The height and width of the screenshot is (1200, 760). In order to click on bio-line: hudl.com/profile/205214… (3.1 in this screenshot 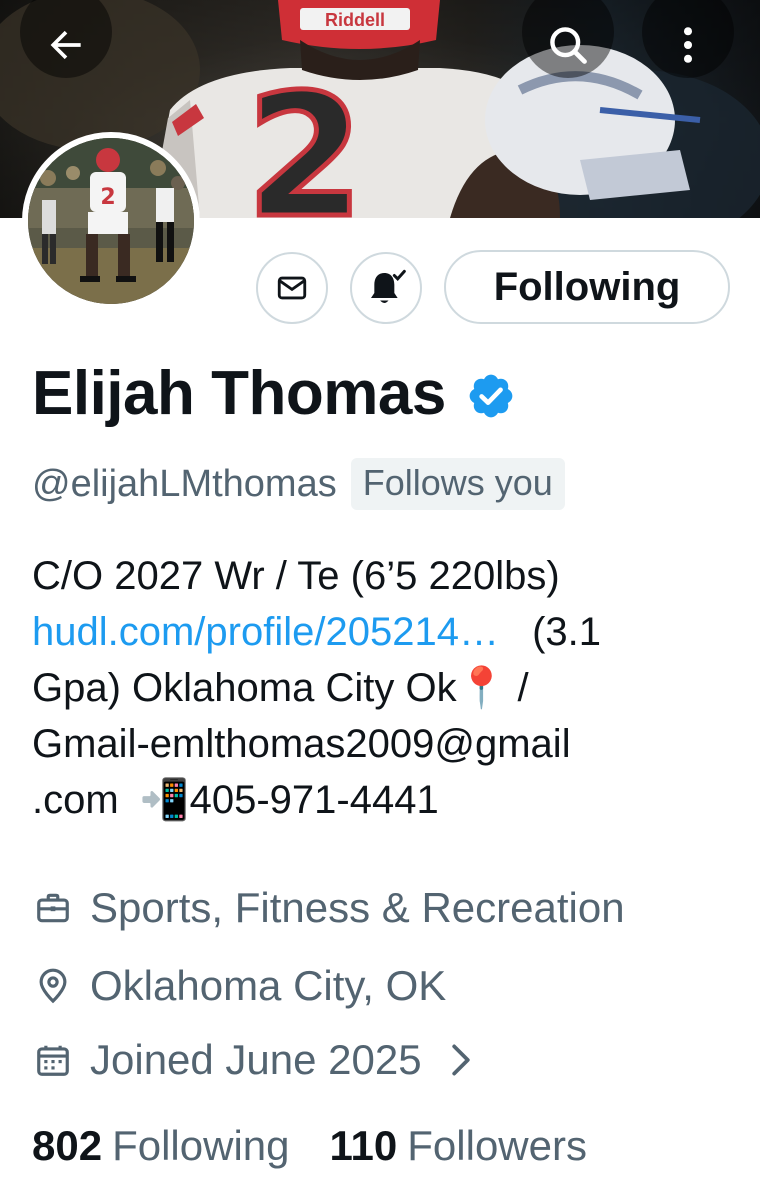, I will do `click(382, 632)`.